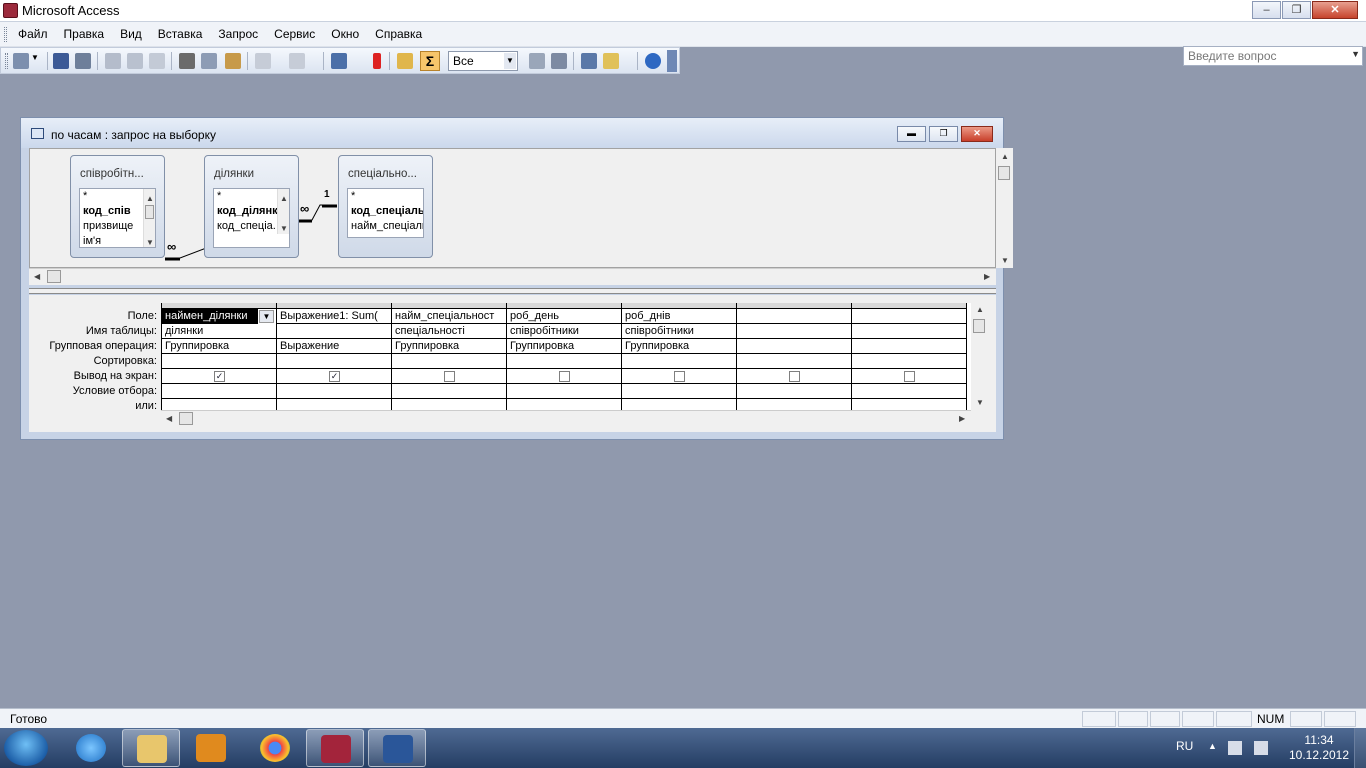  I want to click on taskbar-word, so click(397, 748).